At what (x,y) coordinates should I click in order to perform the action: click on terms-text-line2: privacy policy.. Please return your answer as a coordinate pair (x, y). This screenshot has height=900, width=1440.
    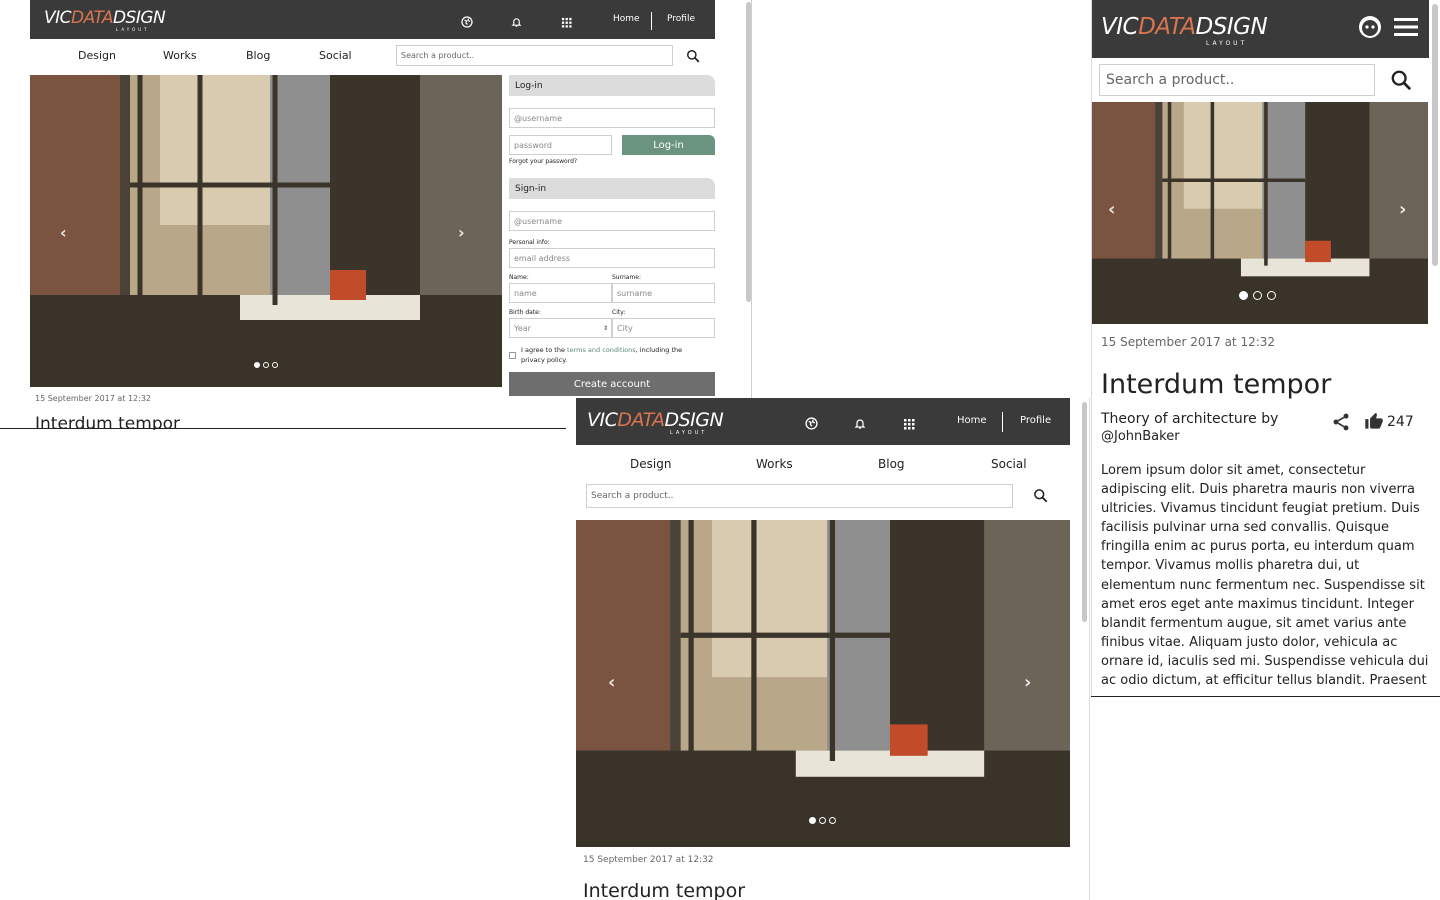
    Looking at the image, I should click on (544, 360).